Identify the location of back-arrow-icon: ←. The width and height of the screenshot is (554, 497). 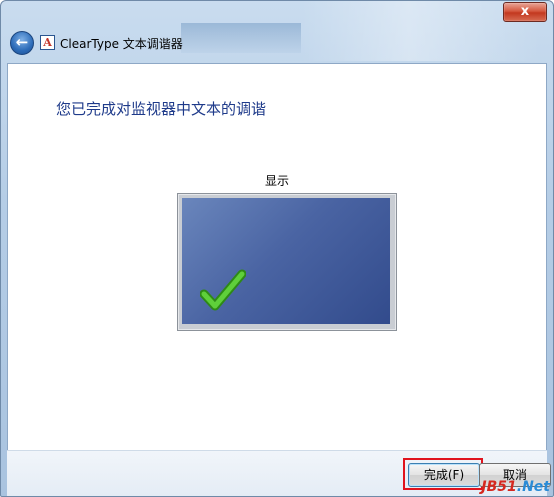
(22, 42).